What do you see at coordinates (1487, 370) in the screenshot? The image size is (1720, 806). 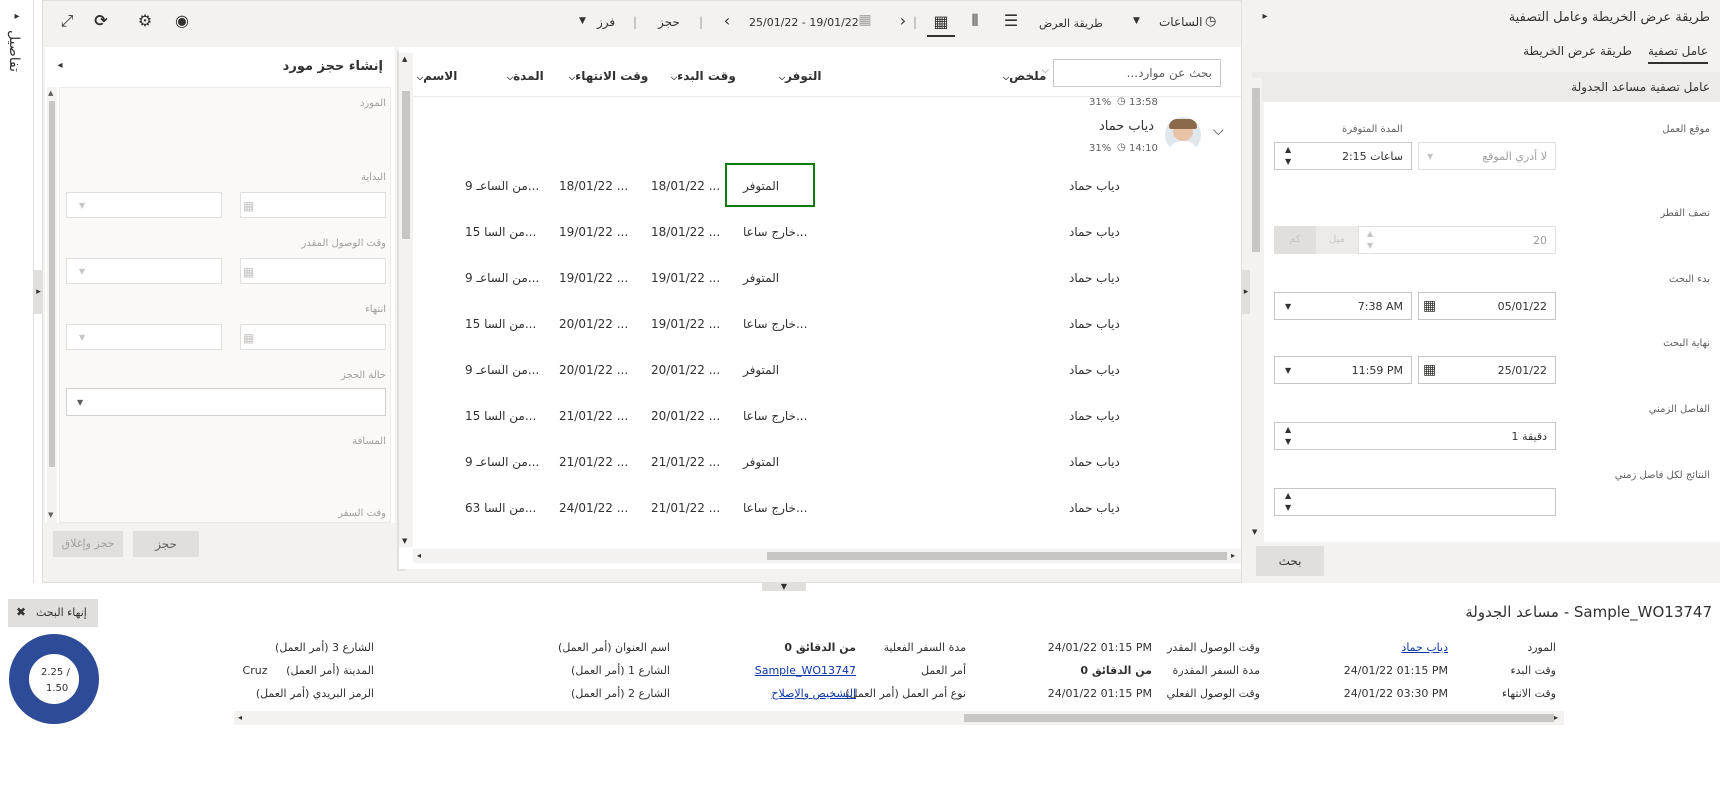 I see `search-end-date: ▦ 25/01/22` at bounding box center [1487, 370].